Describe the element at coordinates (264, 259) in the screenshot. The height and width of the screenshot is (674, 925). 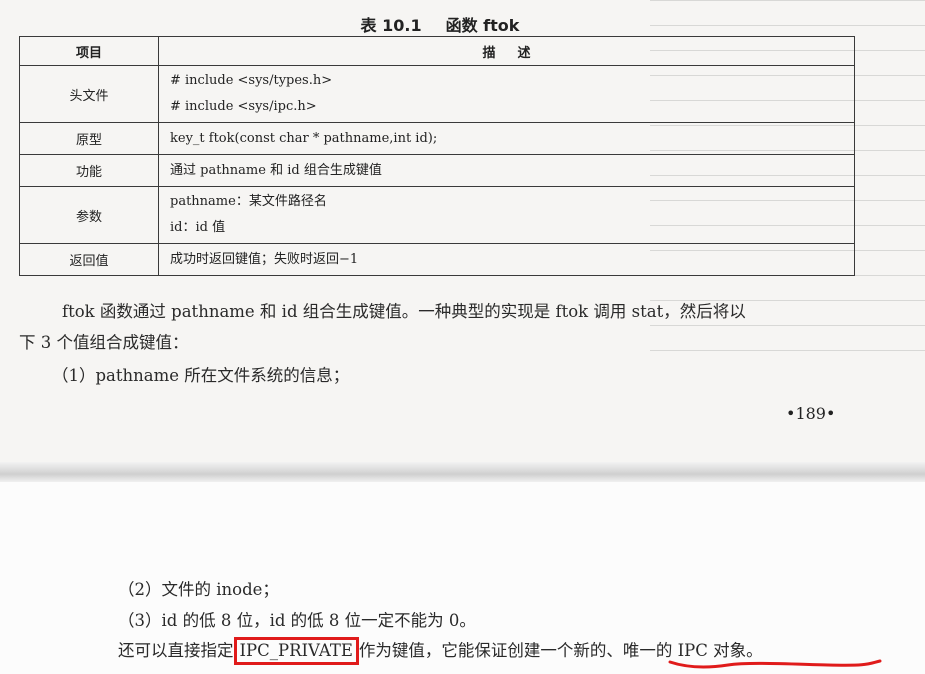
I see `value-line: 成功时返回键值；失败时返回−1` at that location.